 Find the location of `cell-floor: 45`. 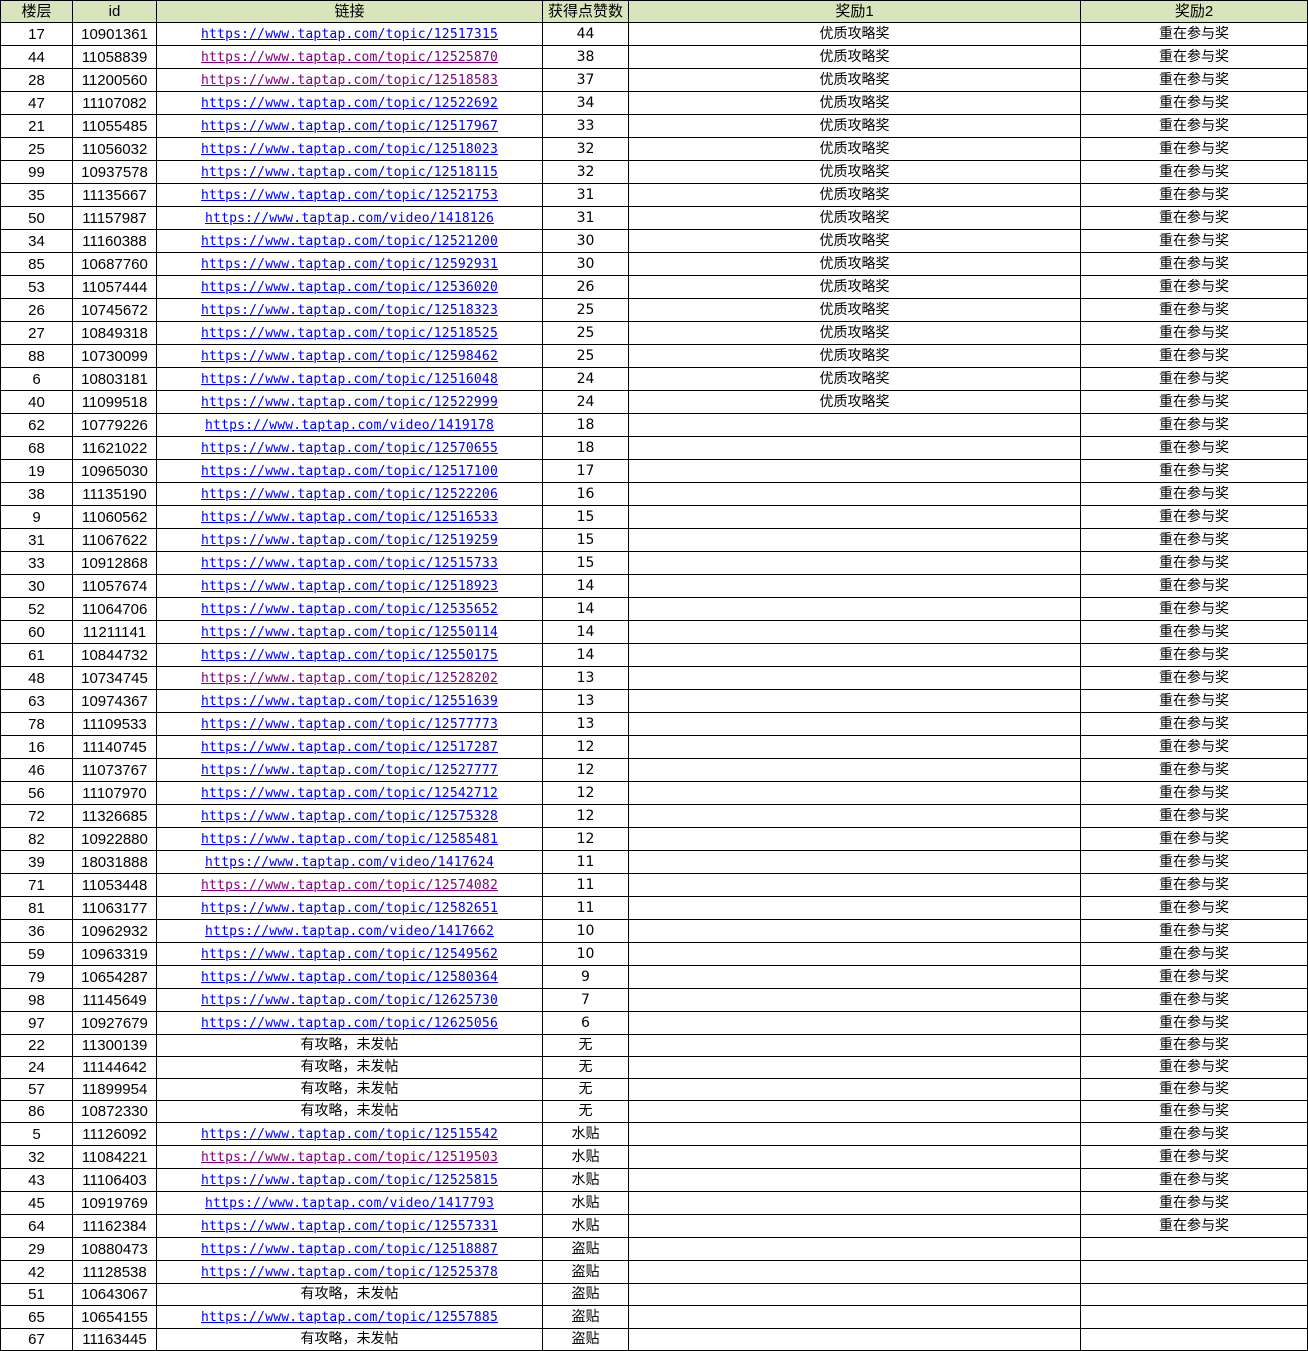

cell-floor: 45 is located at coordinates (36, 1203).